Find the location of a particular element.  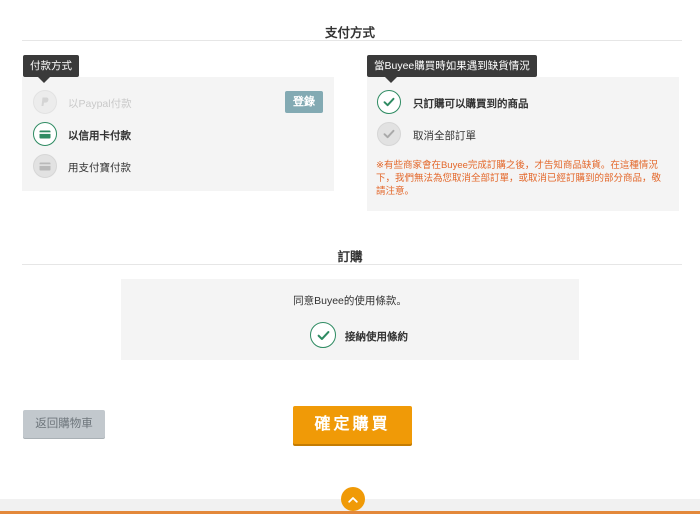

back-to-cart-button: 返回購物車 is located at coordinates (64, 424).